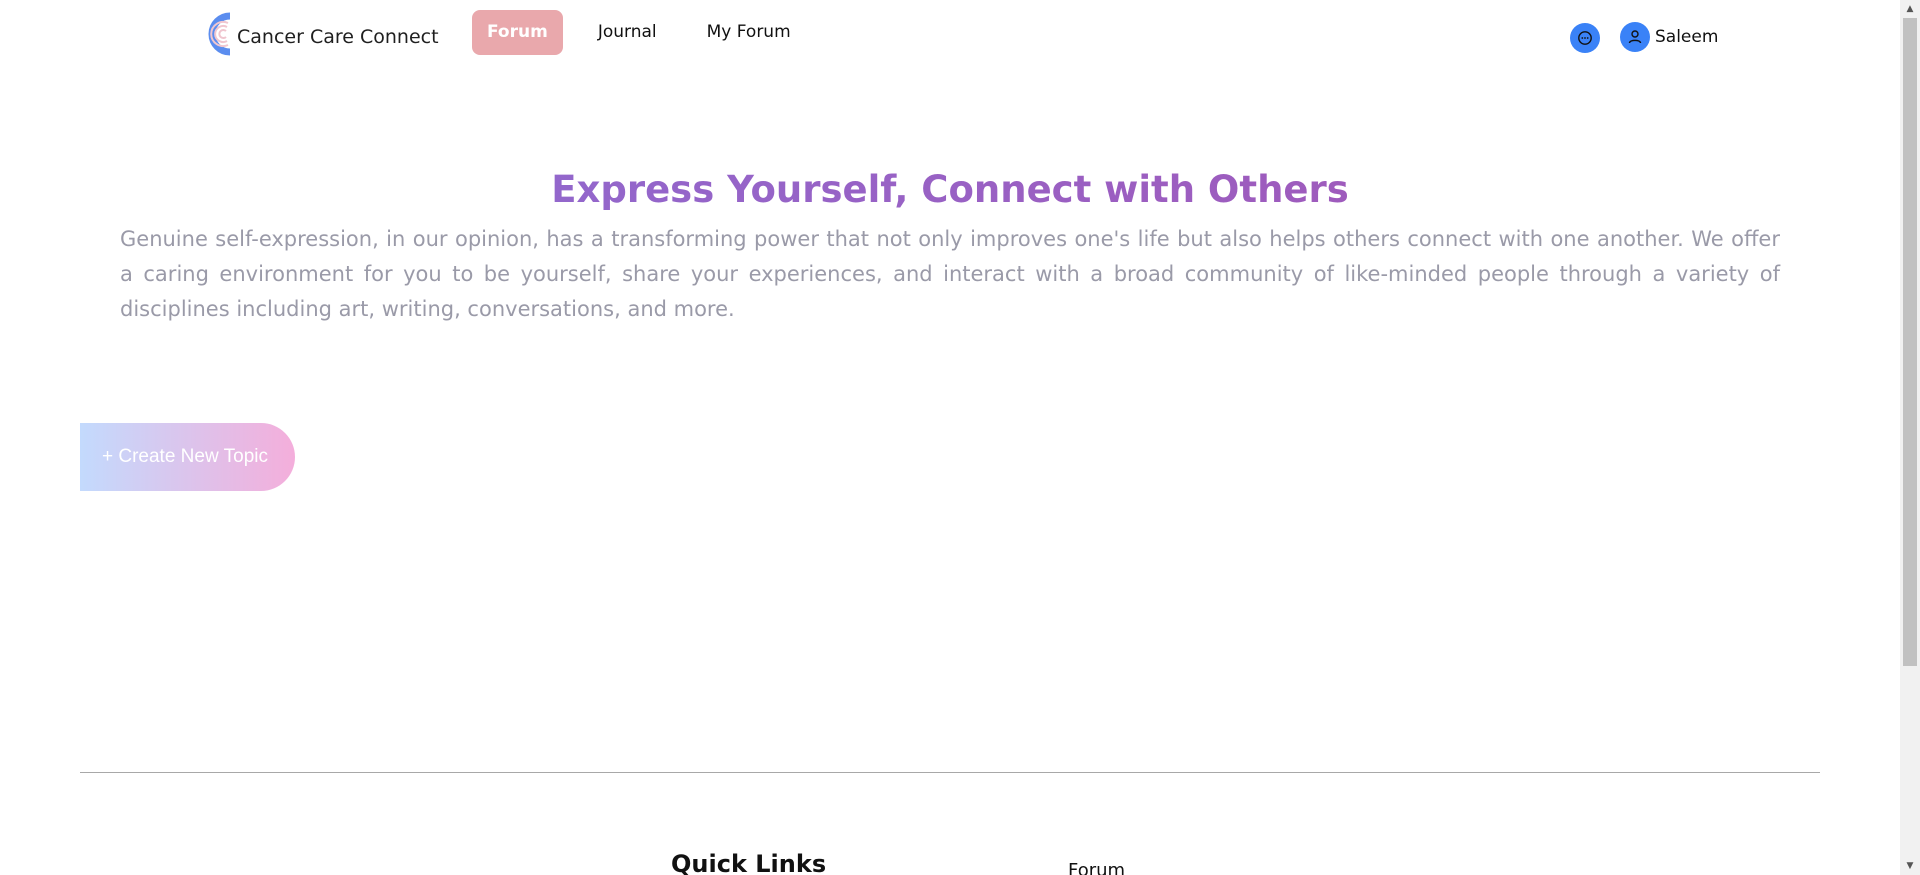 The width and height of the screenshot is (1920, 875). What do you see at coordinates (950, 189) in the screenshot?
I see `page-title: Express Yourself, Connect with Others` at bounding box center [950, 189].